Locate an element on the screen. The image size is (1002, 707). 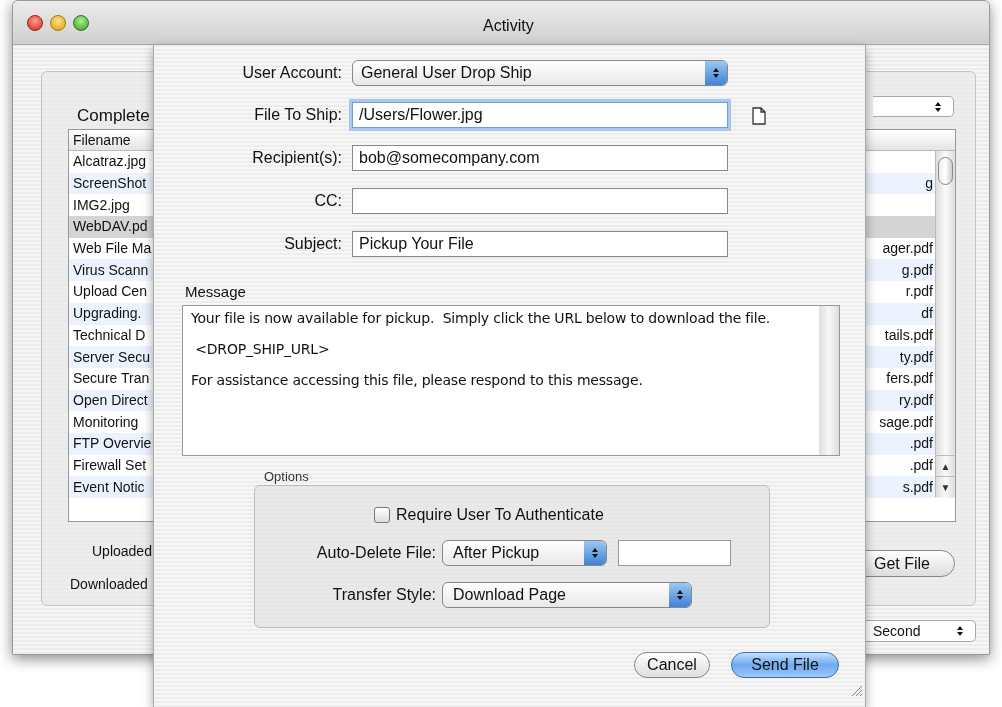
text-field: bob@somecompany.com is located at coordinates (540, 158).